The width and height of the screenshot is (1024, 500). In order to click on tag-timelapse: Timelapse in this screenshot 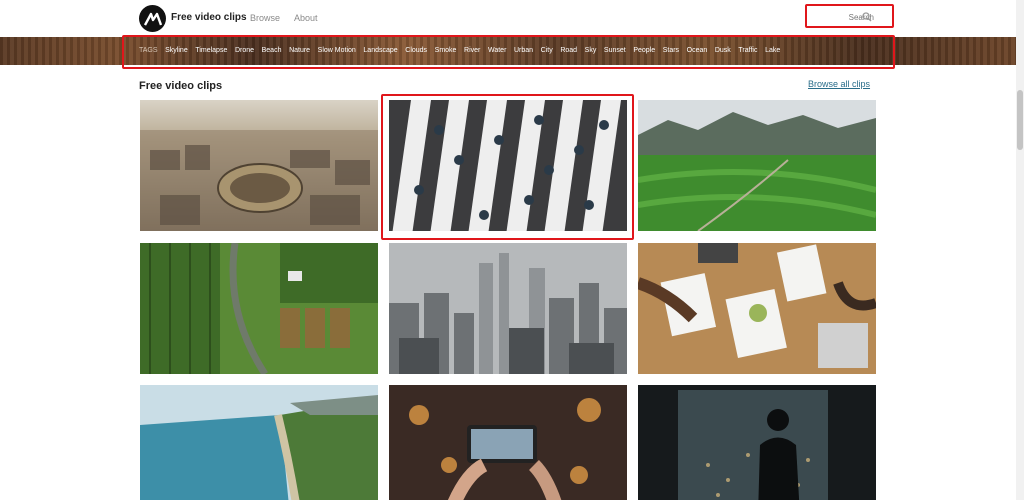, I will do `click(211, 50)`.